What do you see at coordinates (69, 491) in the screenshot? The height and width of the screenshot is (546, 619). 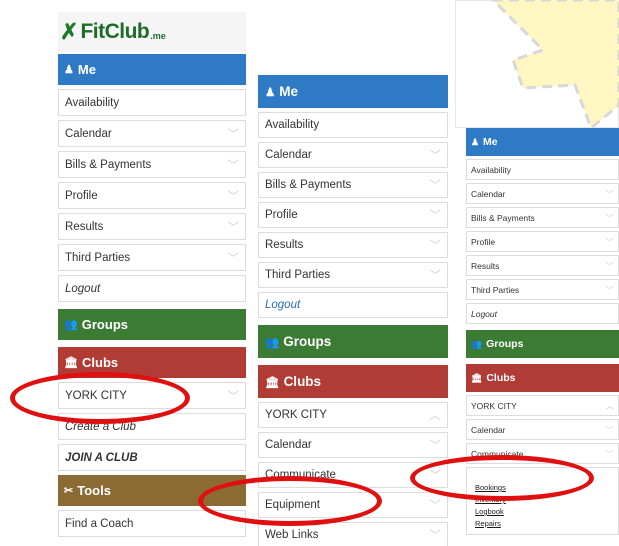 I see `tools-icon: ✂` at bounding box center [69, 491].